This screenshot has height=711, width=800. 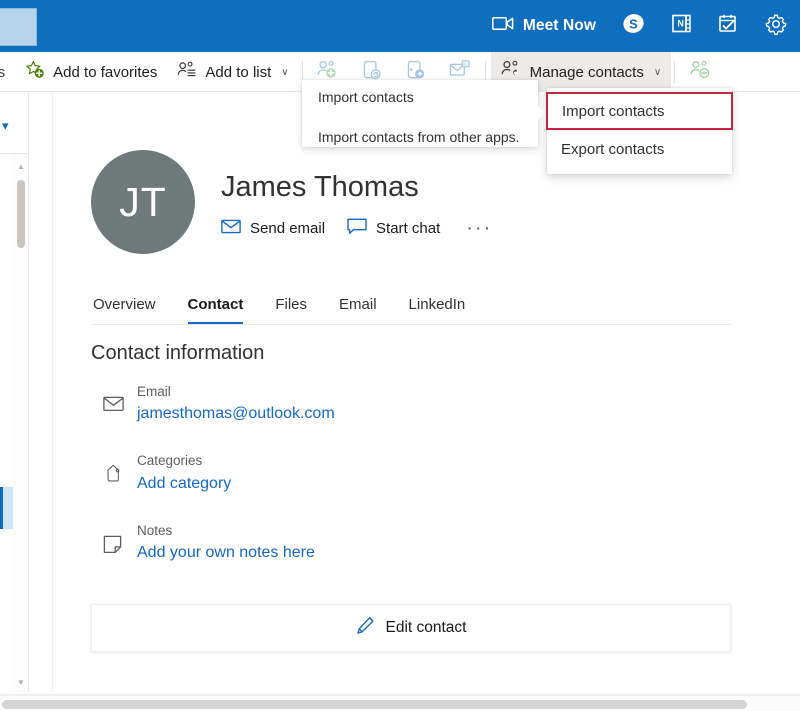 I want to click on tab-linkedin-label: LinkedIn, so click(x=437, y=304).